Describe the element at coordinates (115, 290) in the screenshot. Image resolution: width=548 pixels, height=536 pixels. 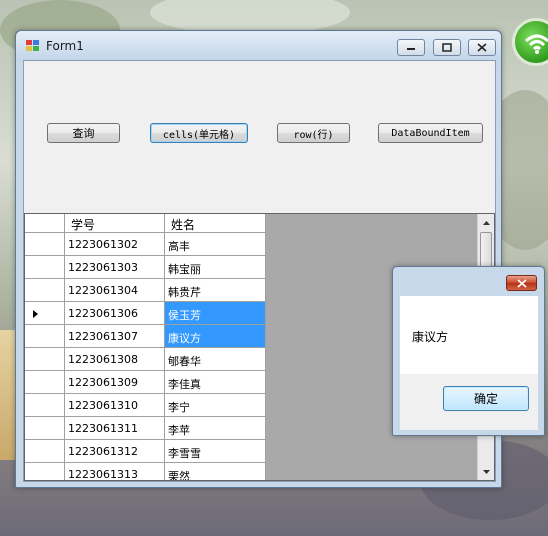
I see `cell-student-id: 1223061304` at that location.